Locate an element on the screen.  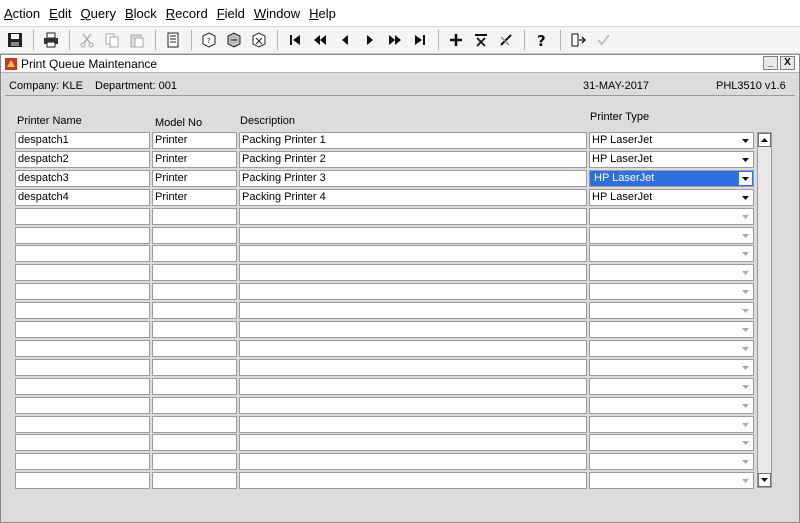
previous-record-icon is located at coordinates (345, 40).